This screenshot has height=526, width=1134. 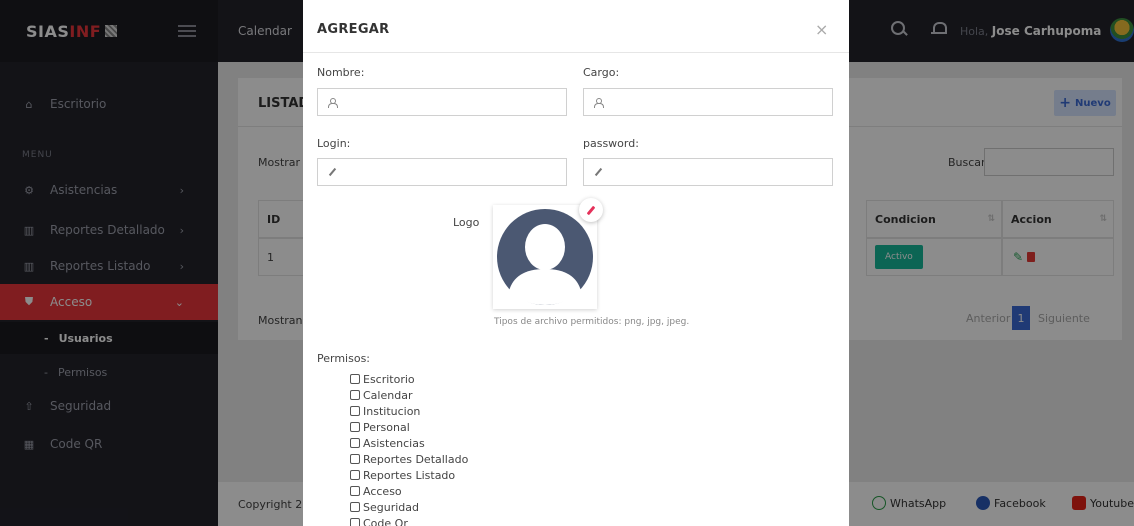 I want to click on permission-reportes-listado-checkbox: Reportes Listado, so click(x=402, y=475).